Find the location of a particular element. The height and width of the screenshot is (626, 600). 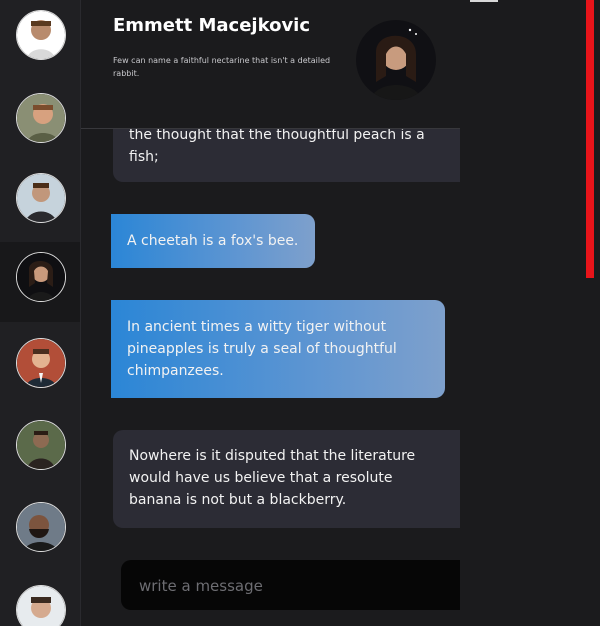

message-input is located at coordinates (294, 586).